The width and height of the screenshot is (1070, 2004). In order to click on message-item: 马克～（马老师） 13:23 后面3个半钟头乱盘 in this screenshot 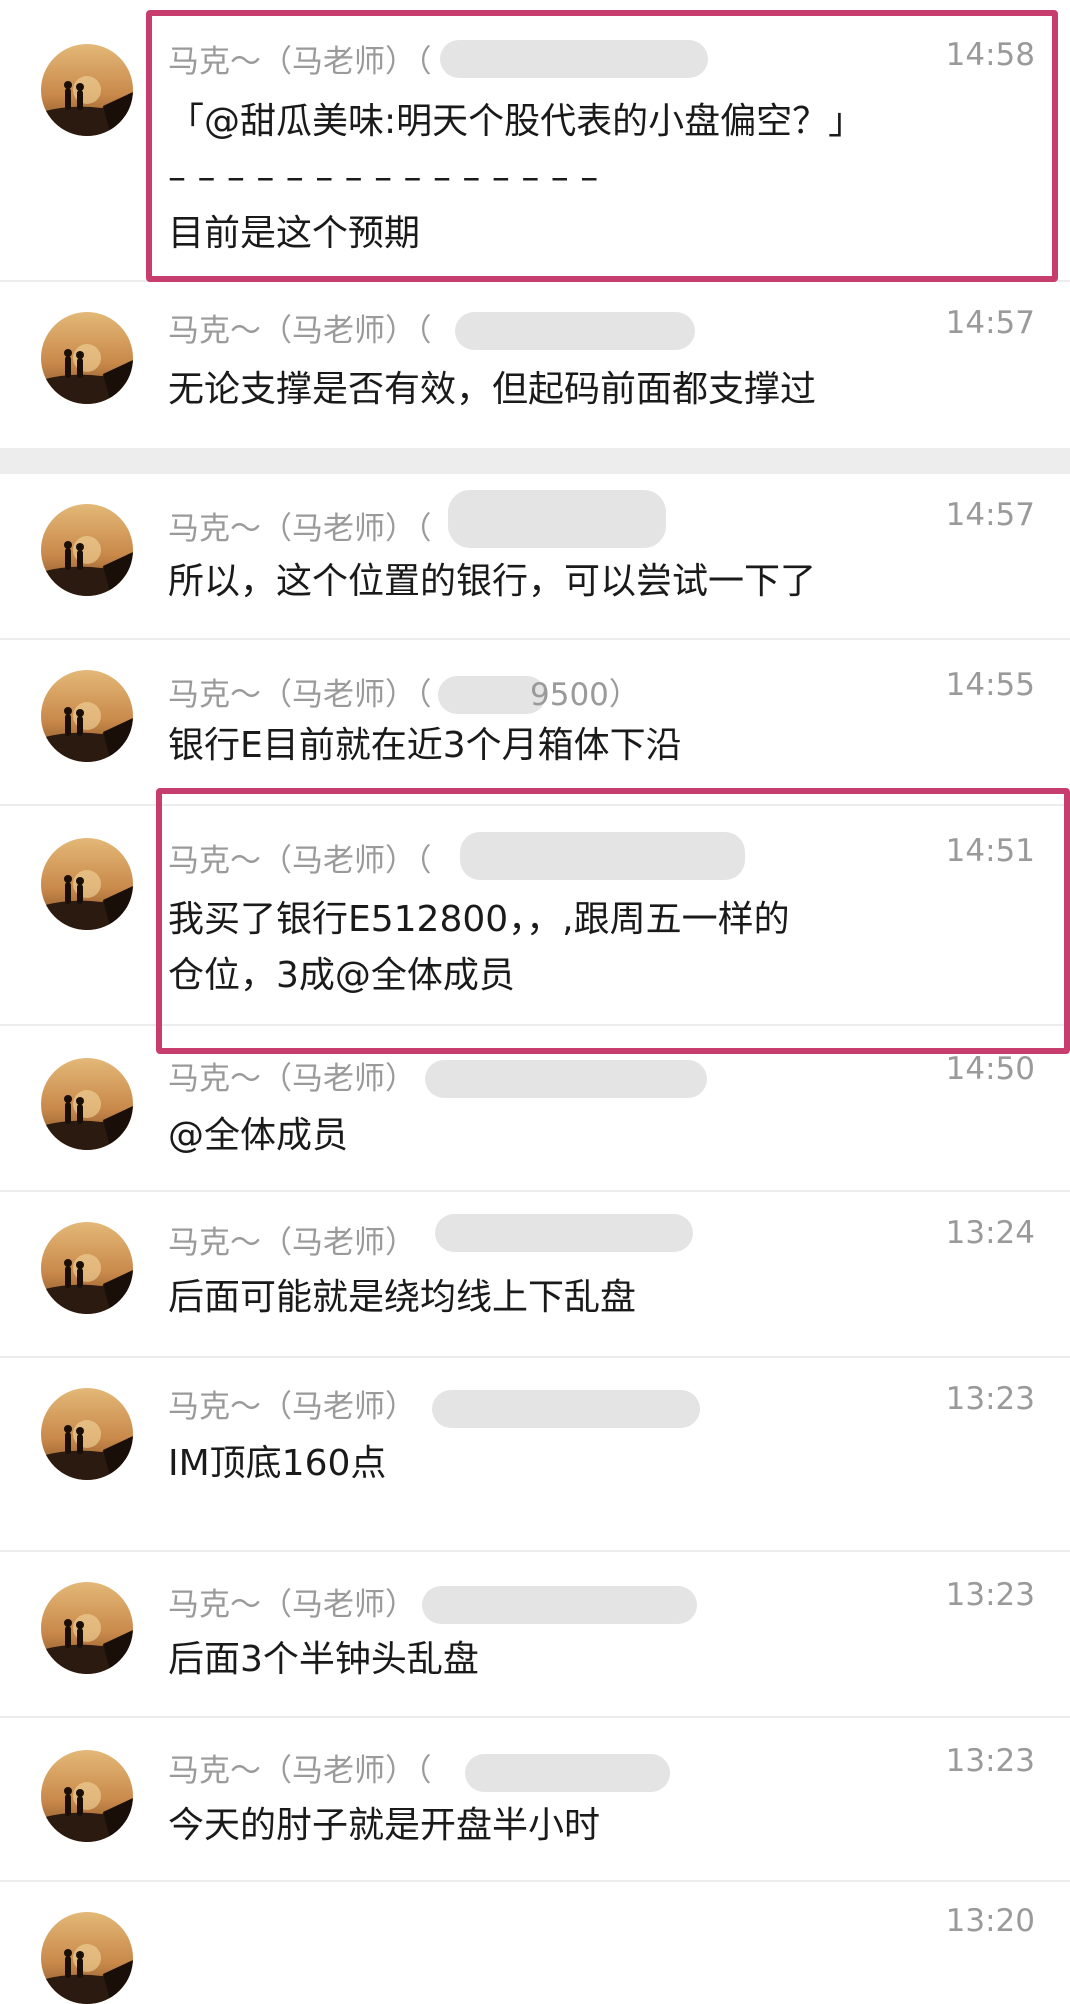, I will do `click(535, 1635)`.